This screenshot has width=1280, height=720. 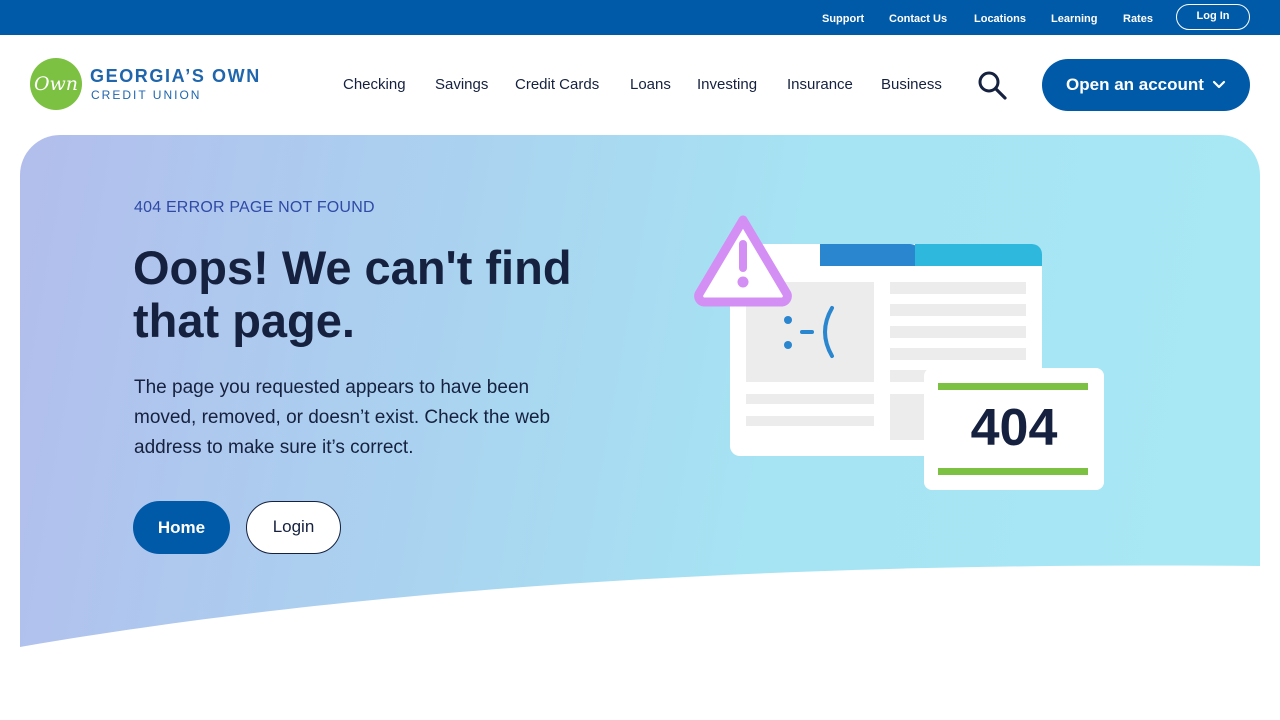 I want to click on nav-item-savings: Savings, so click(x=461, y=85).